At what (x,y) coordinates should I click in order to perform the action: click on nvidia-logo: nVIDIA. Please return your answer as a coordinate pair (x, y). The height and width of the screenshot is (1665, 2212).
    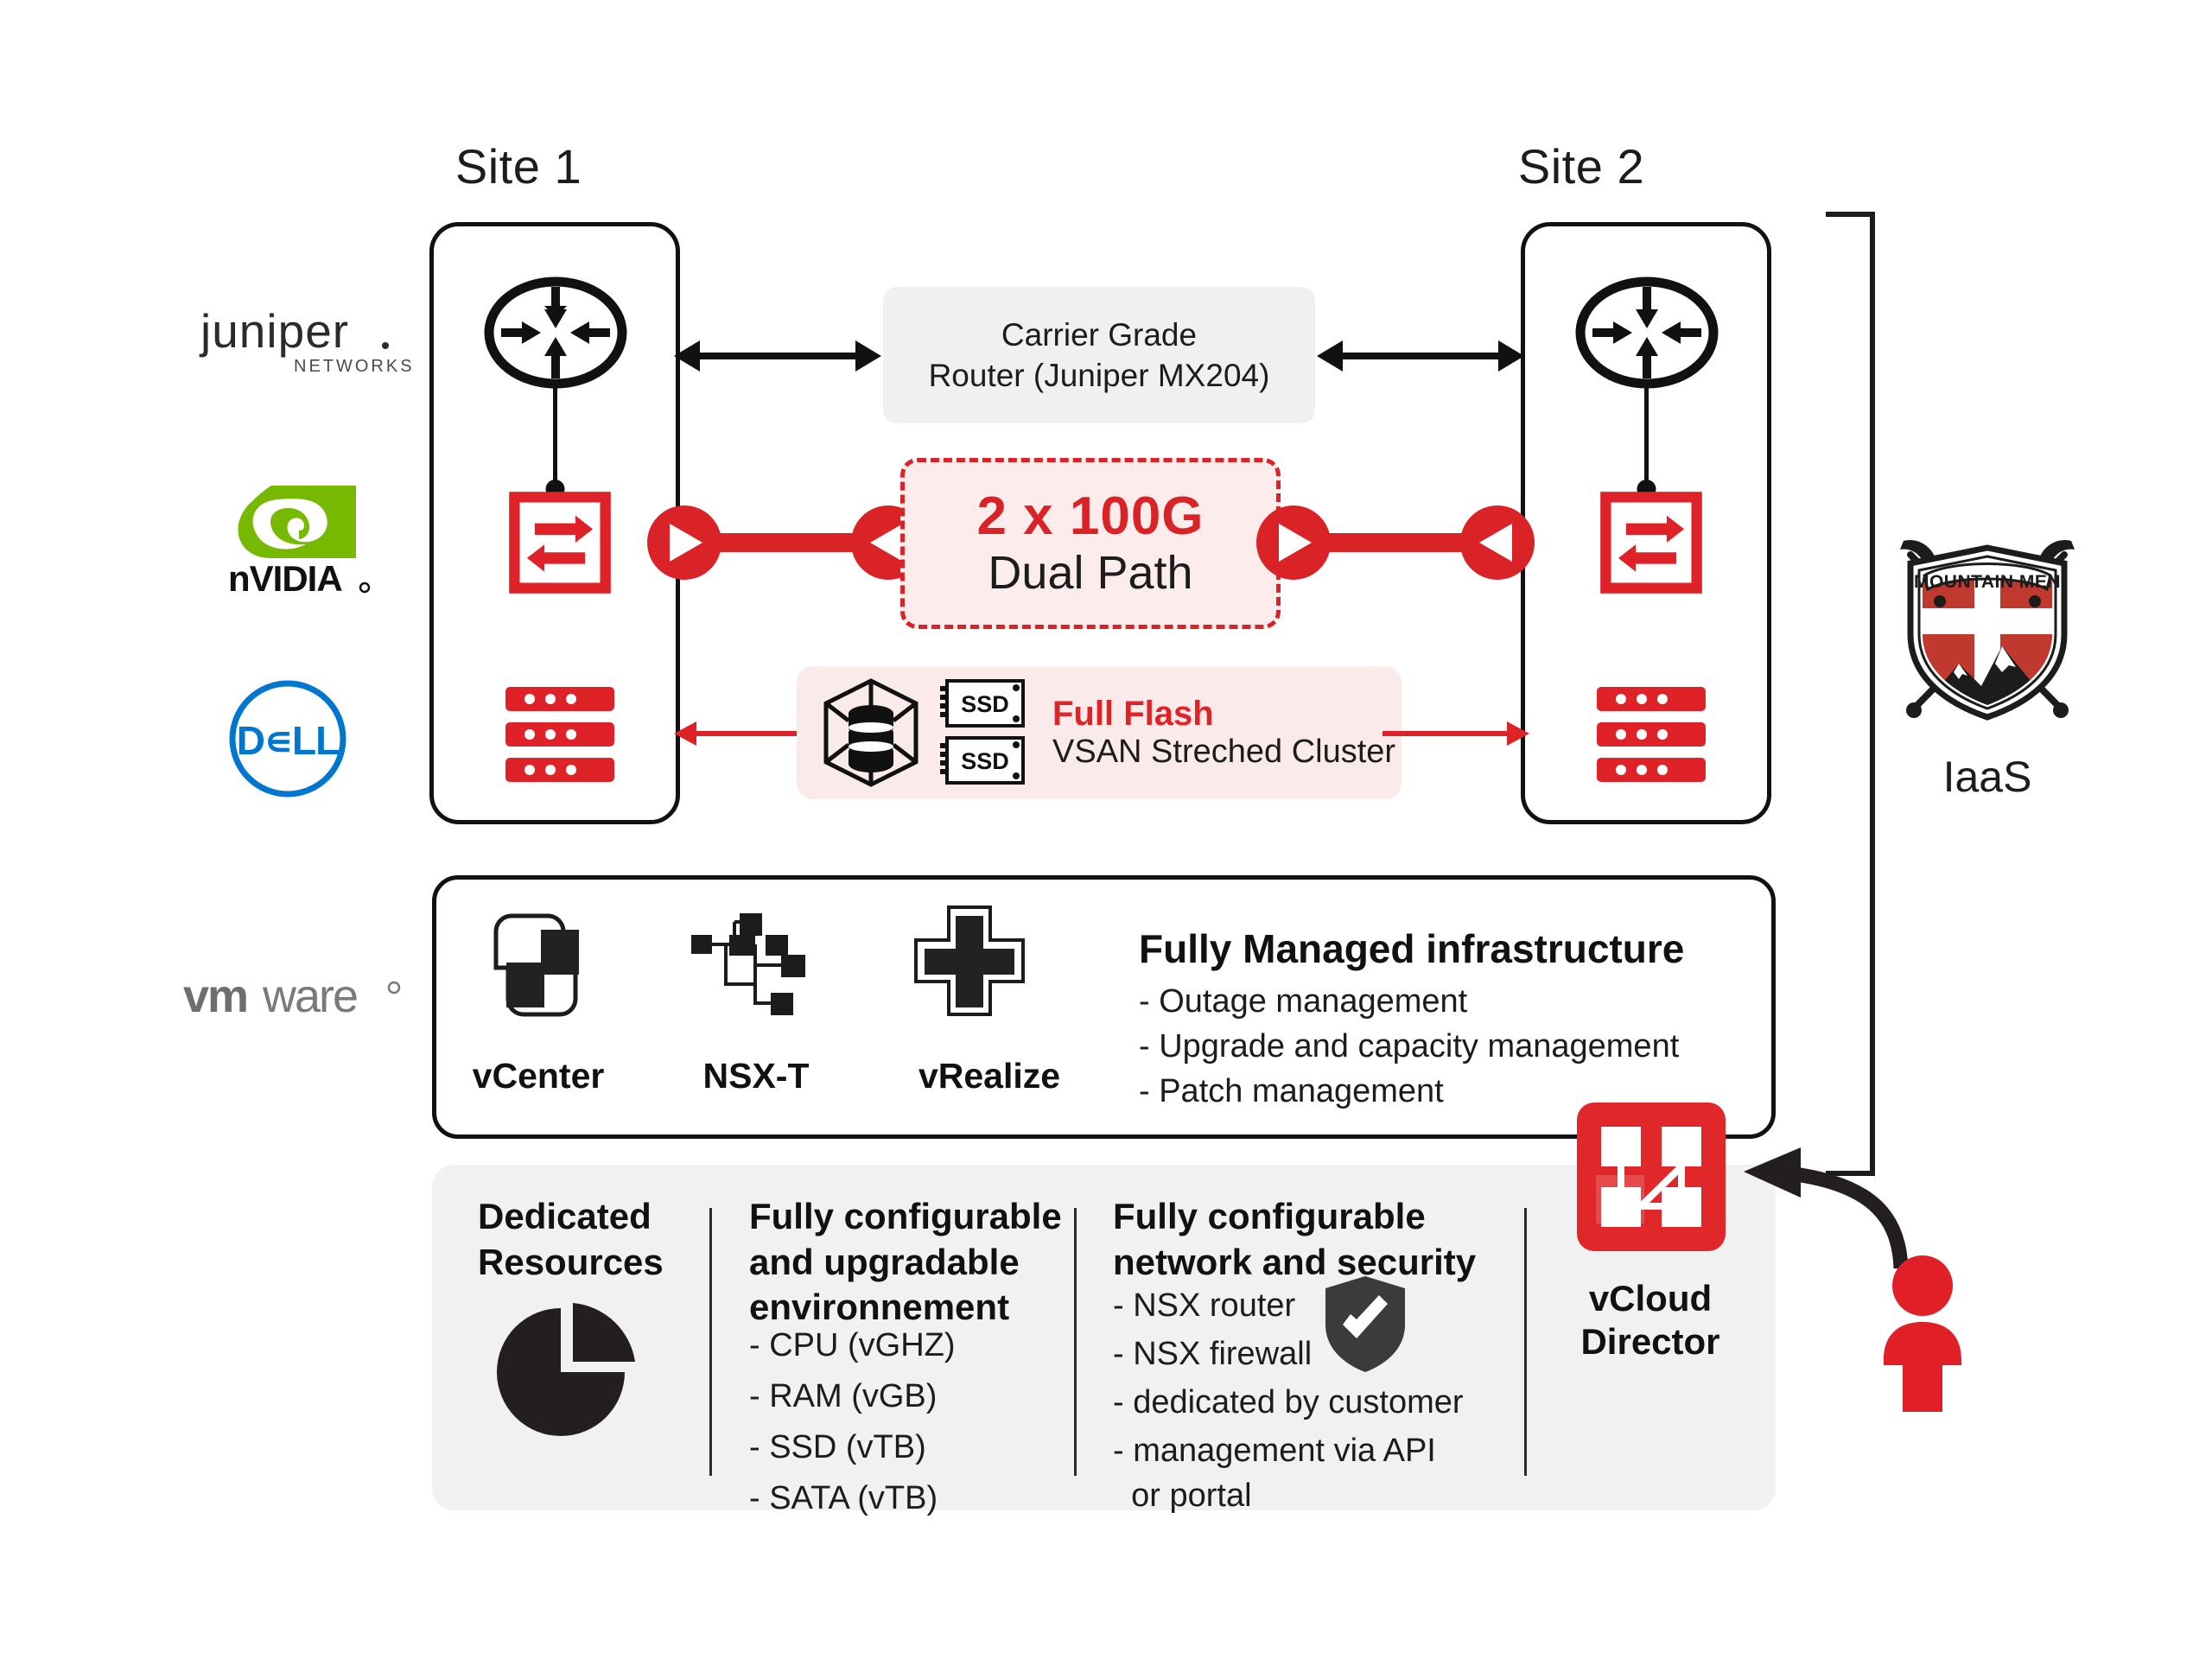
    Looking at the image, I should click on (300, 540).